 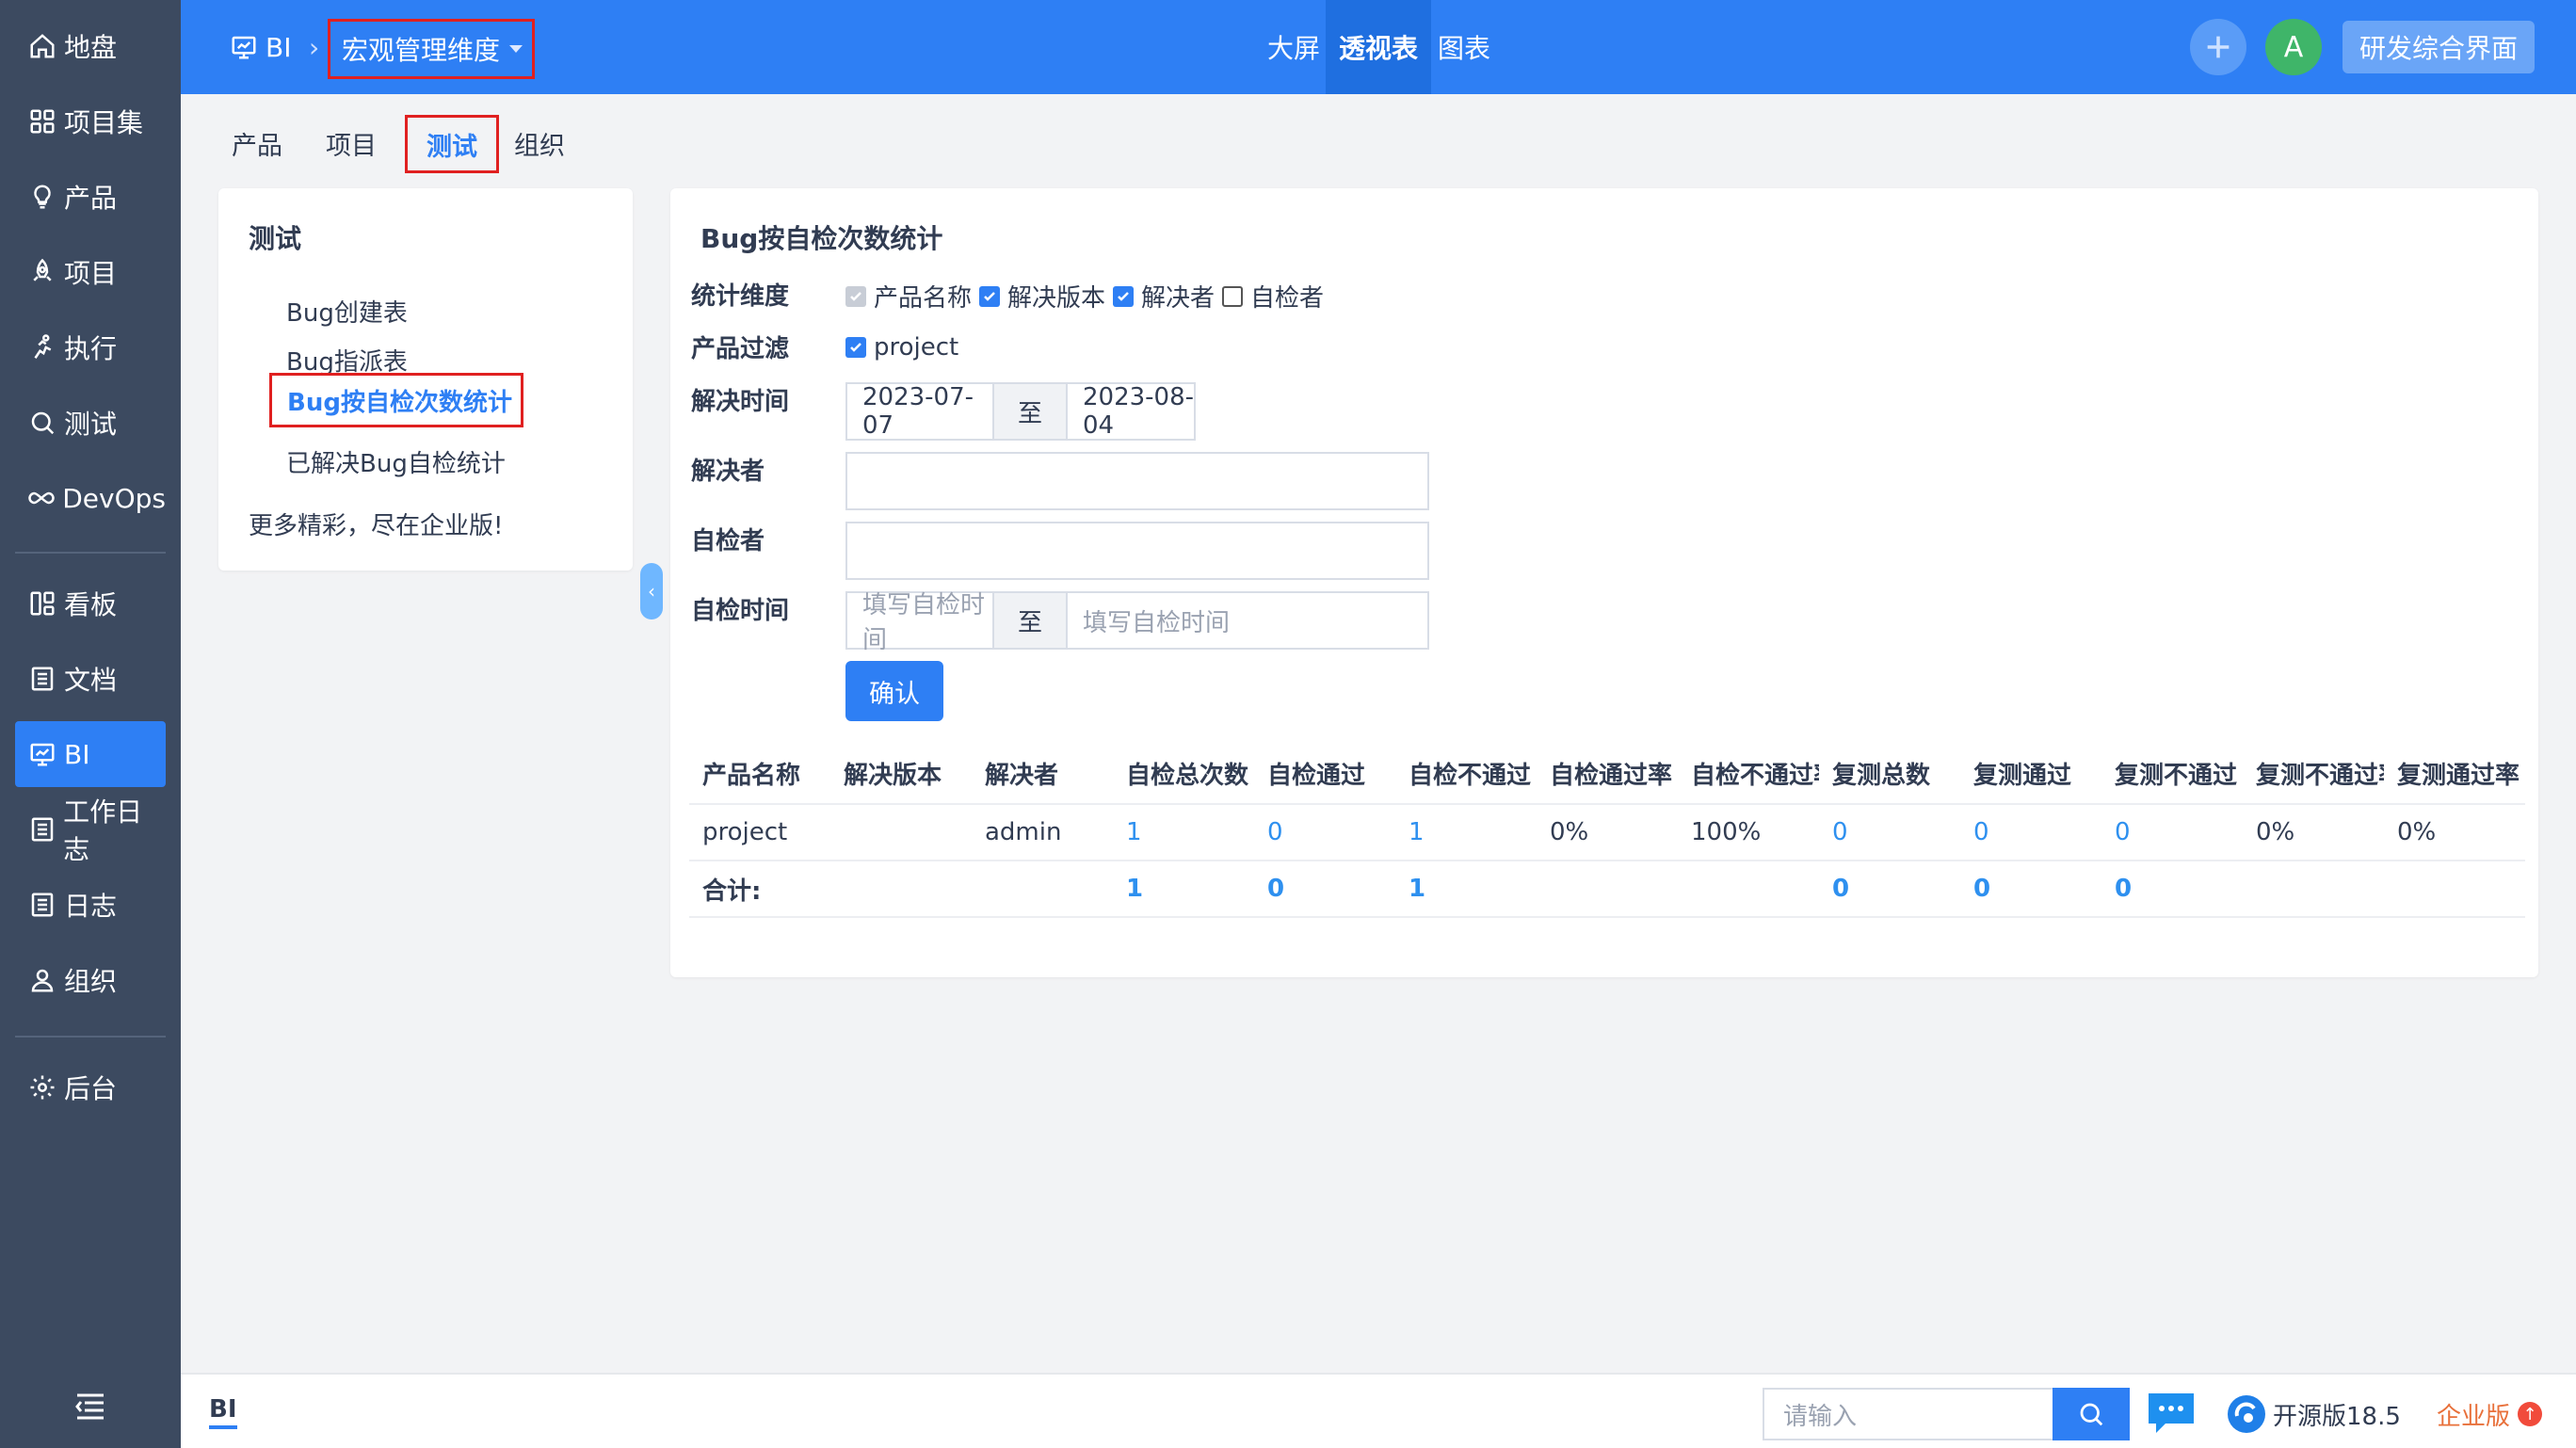 I want to click on sidebar-item-label: 工作日志, so click(x=103, y=831).